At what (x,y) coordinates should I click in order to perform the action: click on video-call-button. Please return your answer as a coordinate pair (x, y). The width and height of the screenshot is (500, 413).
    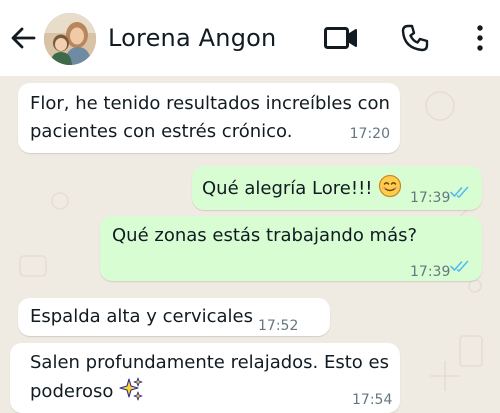
    Looking at the image, I should click on (341, 38).